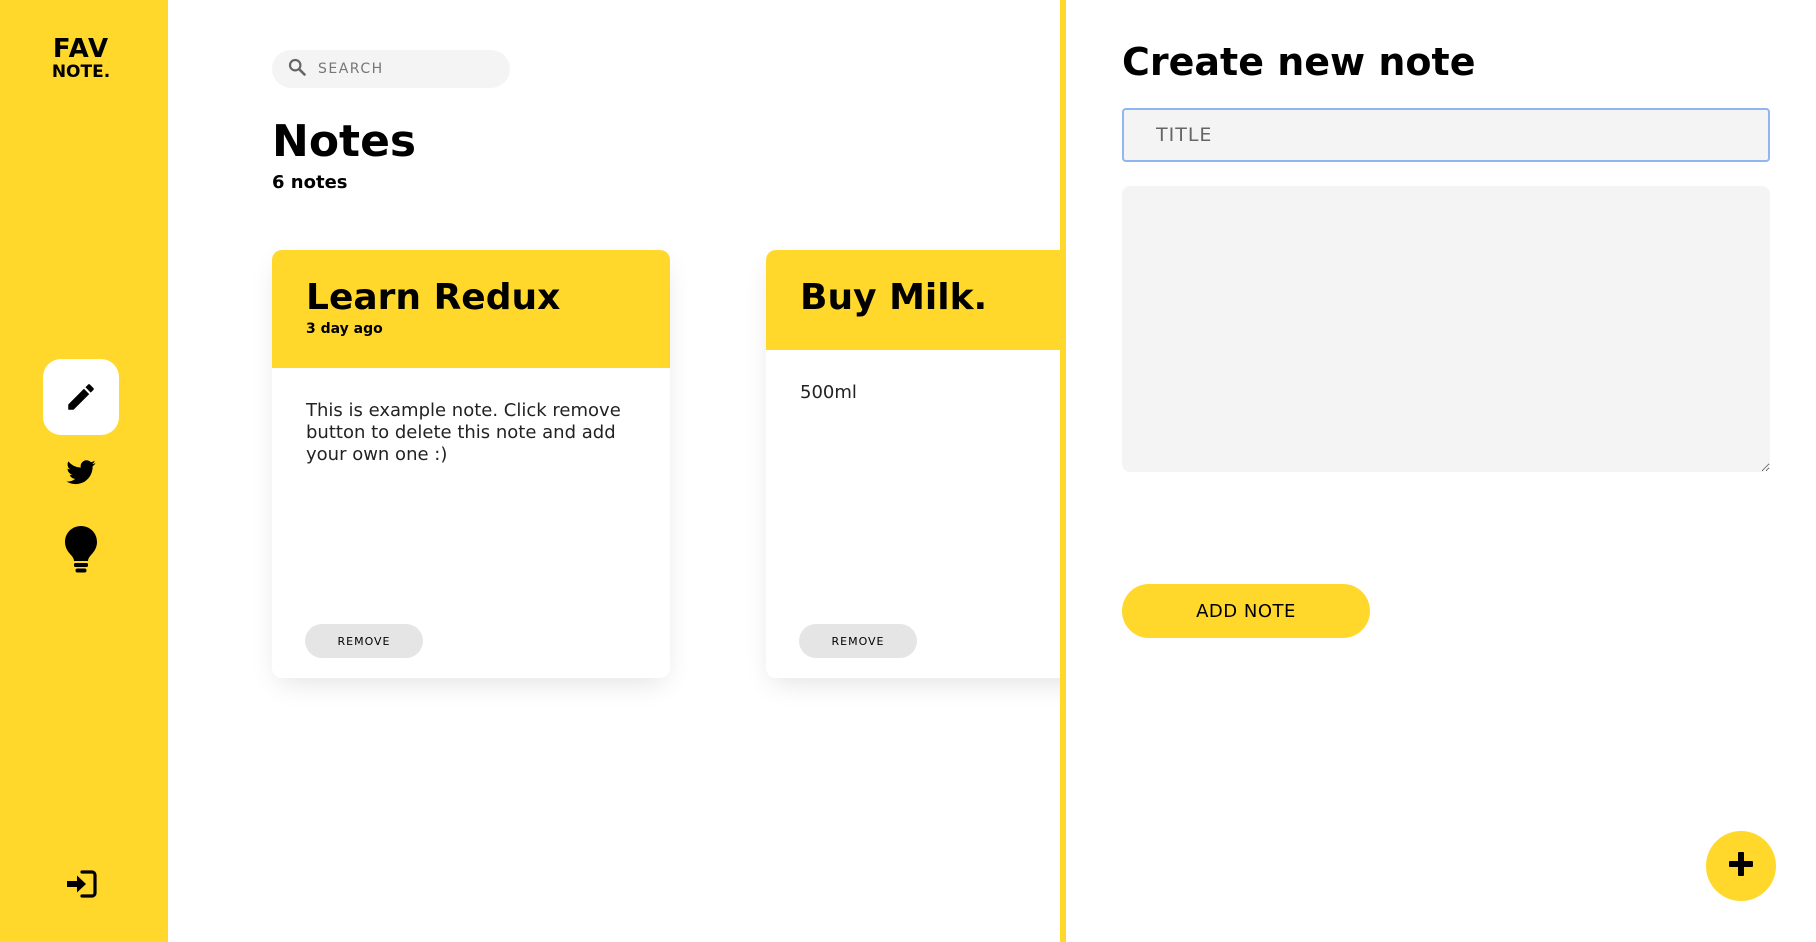 The width and height of the screenshot is (1816, 942). I want to click on sidebar-item-notes, so click(81, 397).